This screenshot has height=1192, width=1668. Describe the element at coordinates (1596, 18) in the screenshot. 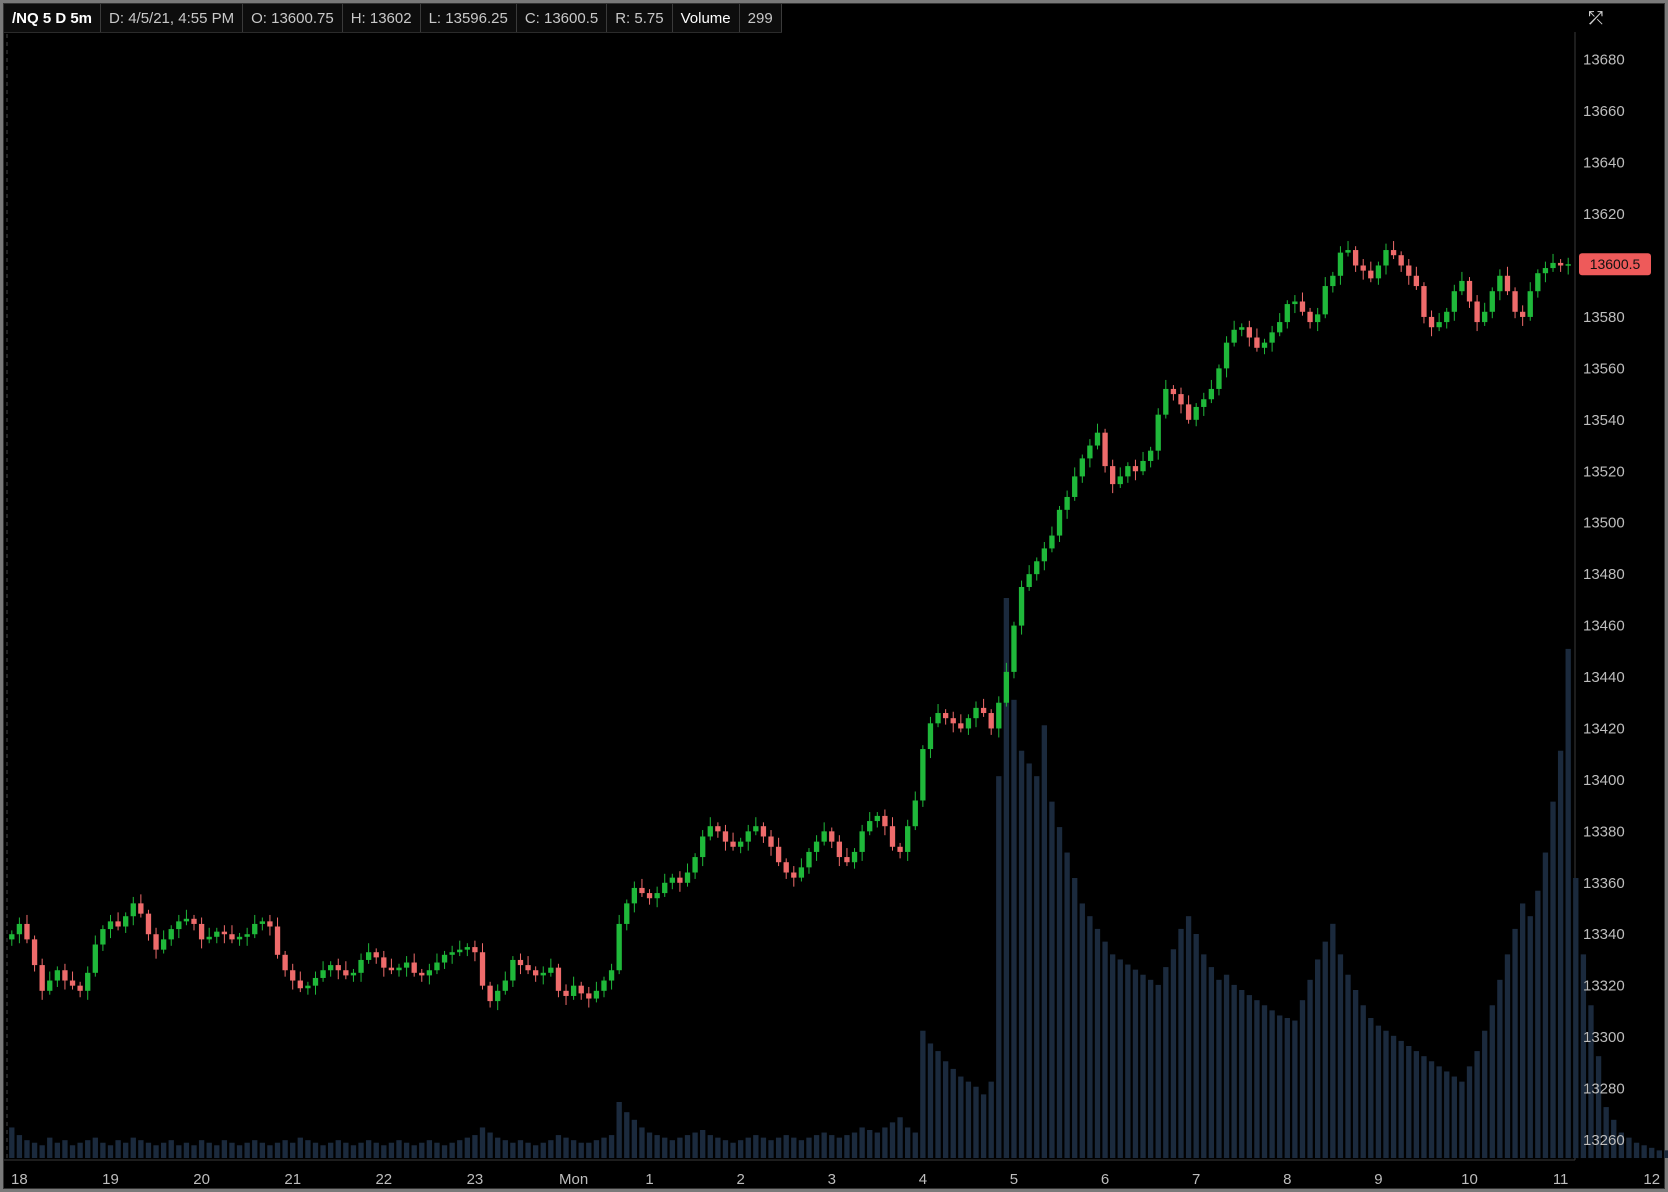

I see `chart-settings-icon: ⤱` at that location.